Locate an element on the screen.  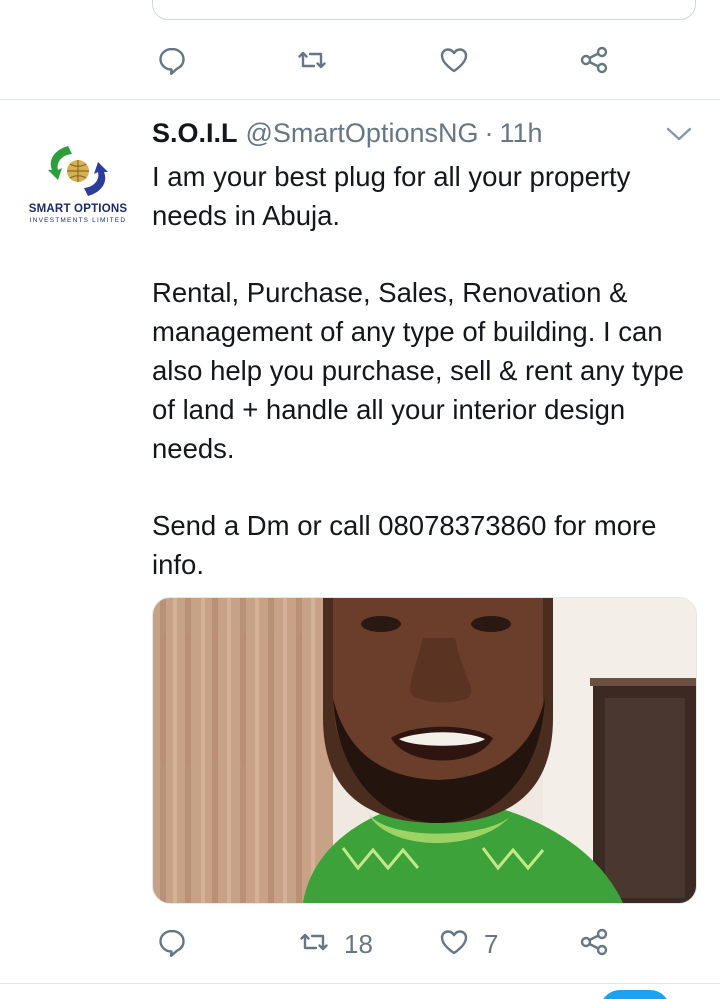
compose-fab-button is located at coordinates (635, 994).